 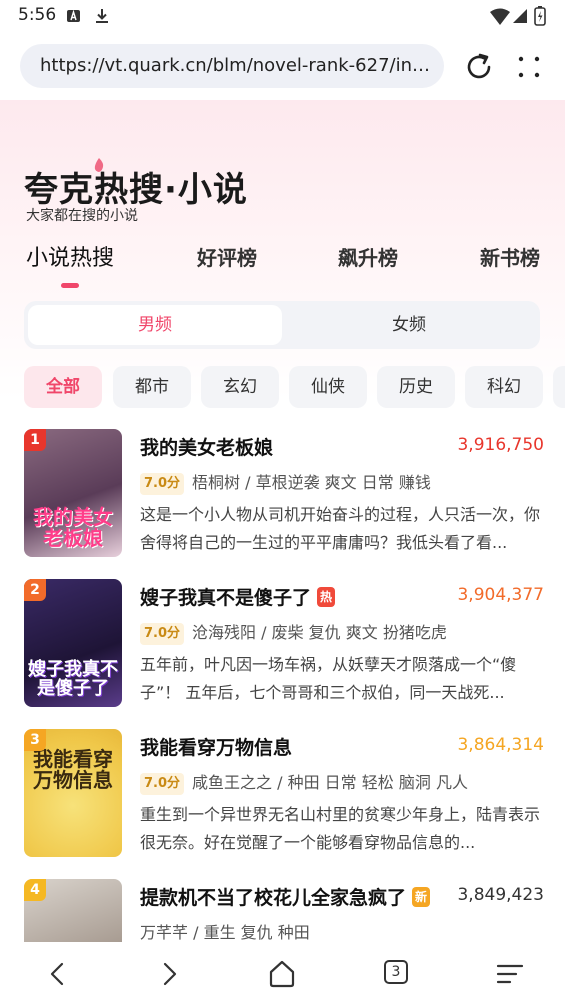 I want to click on rank-badge: 1, so click(x=35, y=440).